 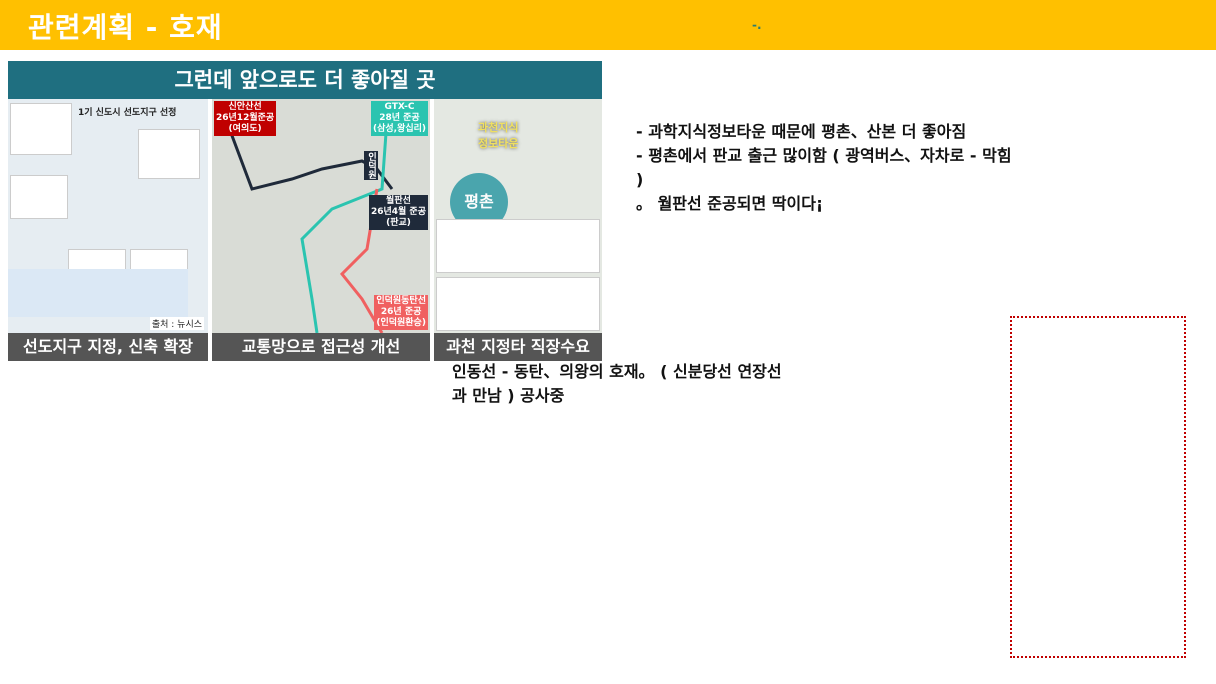 What do you see at coordinates (730, 203) in the screenshot?
I see `note-line: 。 월판선 준공되면 딱이다¡` at bounding box center [730, 203].